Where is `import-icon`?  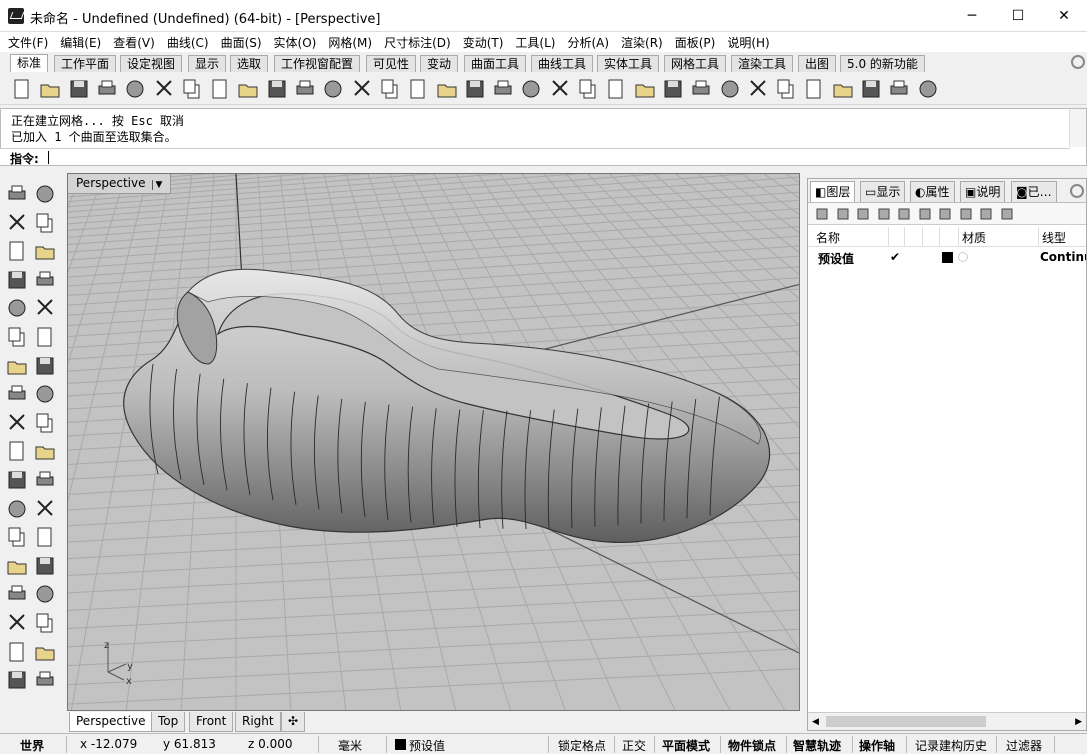
import-icon is located at coordinates (135, 89).